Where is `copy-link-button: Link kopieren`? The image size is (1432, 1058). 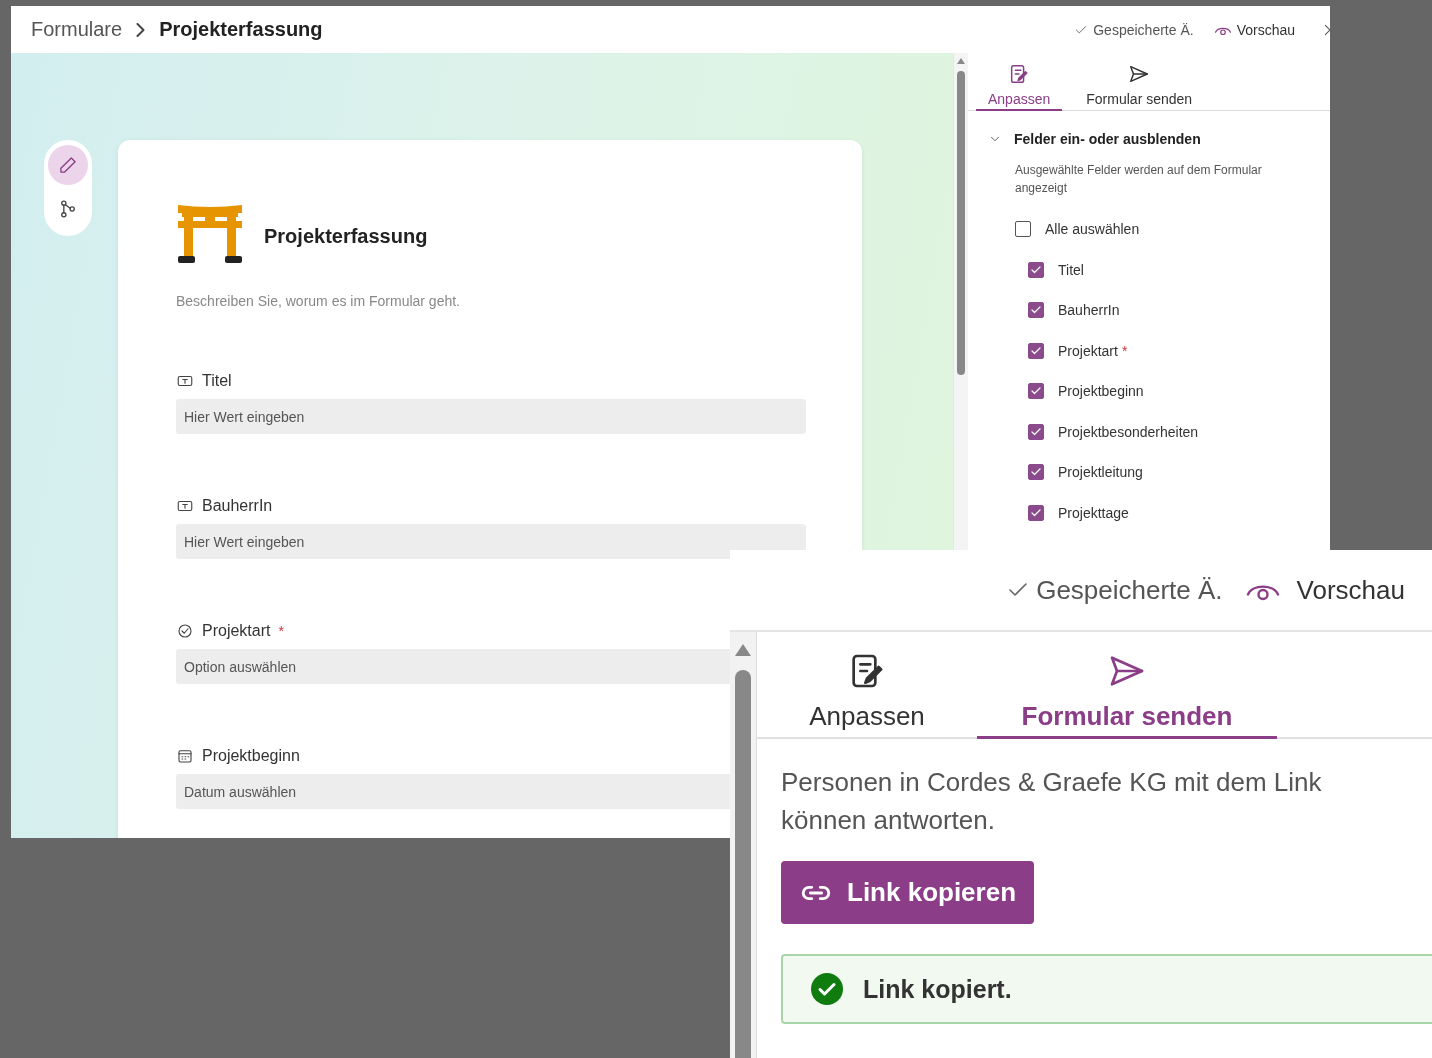 copy-link-button: Link kopieren is located at coordinates (908, 892).